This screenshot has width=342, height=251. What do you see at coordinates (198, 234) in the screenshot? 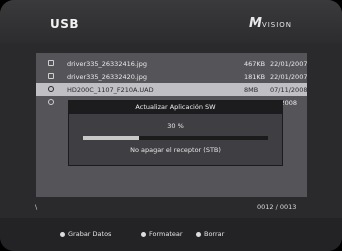
I see `yellow-dot-icon` at bounding box center [198, 234].